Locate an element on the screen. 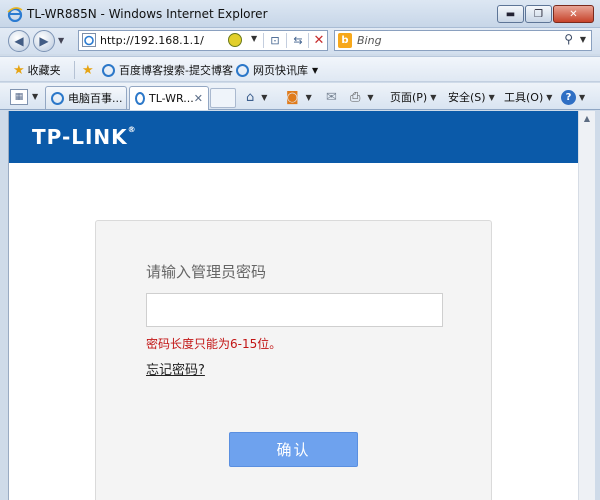 Image resolution: width=600 pixels, height=500 pixels. bing-logo-icon: b is located at coordinates (345, 40).